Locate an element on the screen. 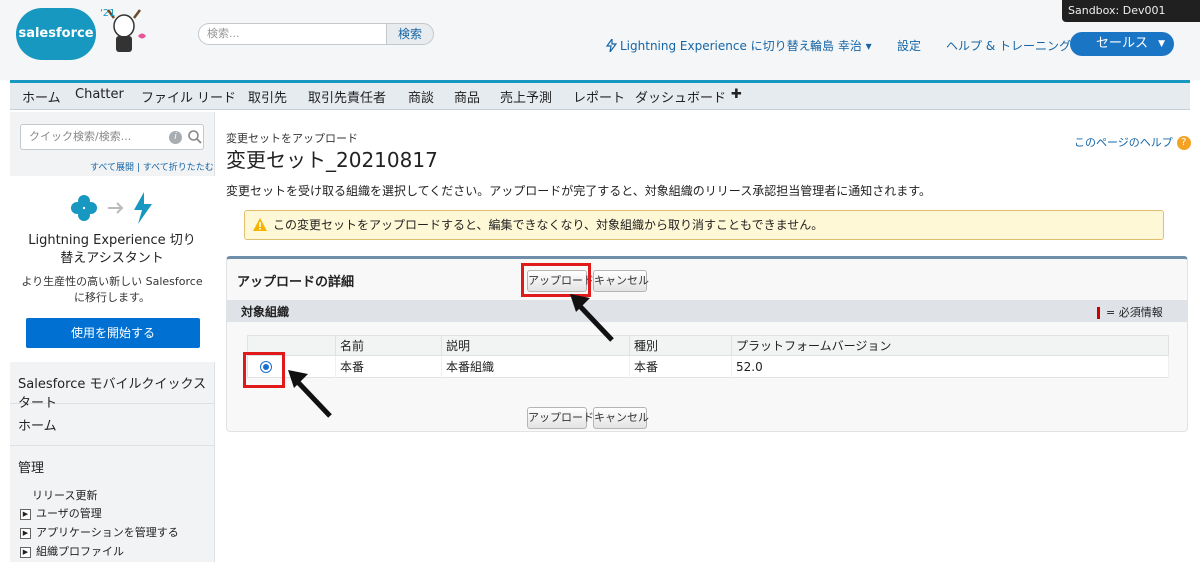 This screenshot has width=1200, height=562. help-training-link: ヘルプ & トレーニング is located at coordinates (1008, 45).